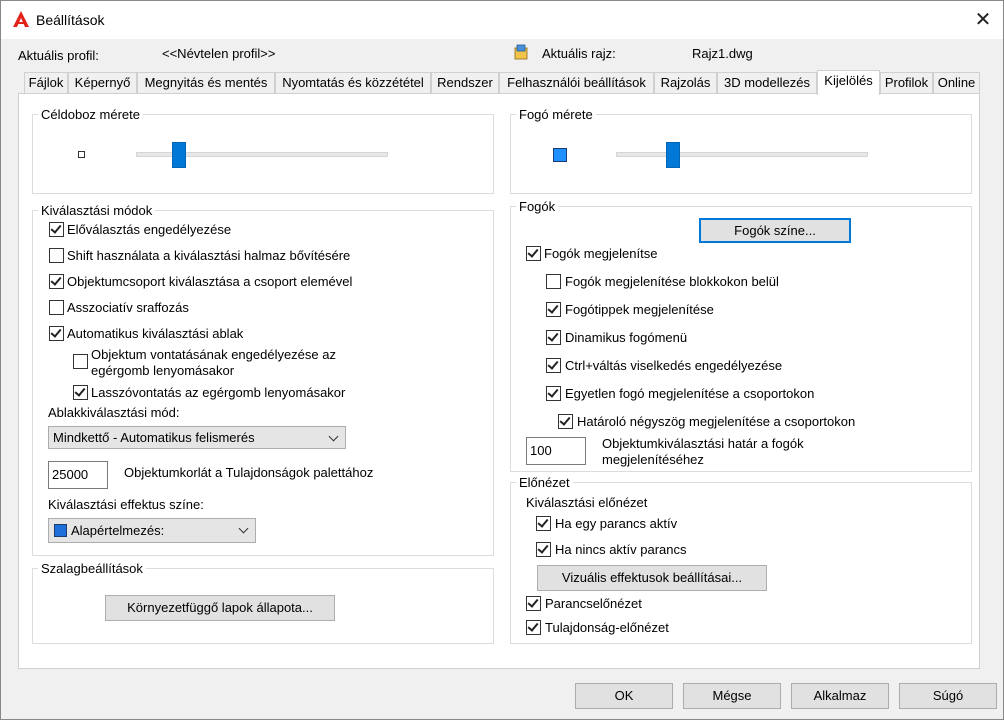 The image size is (1004, 720). I want to click on help-button: Súgó, so click(948, 696).